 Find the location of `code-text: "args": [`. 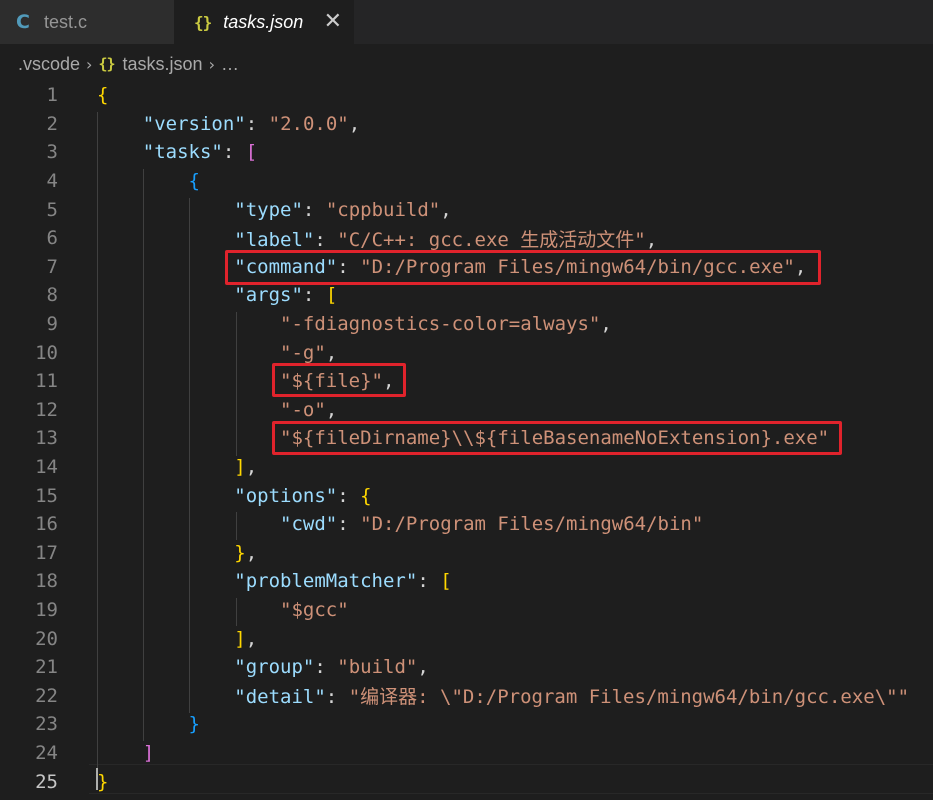

code-text: "args": [ is located at coordinates (286, 295).